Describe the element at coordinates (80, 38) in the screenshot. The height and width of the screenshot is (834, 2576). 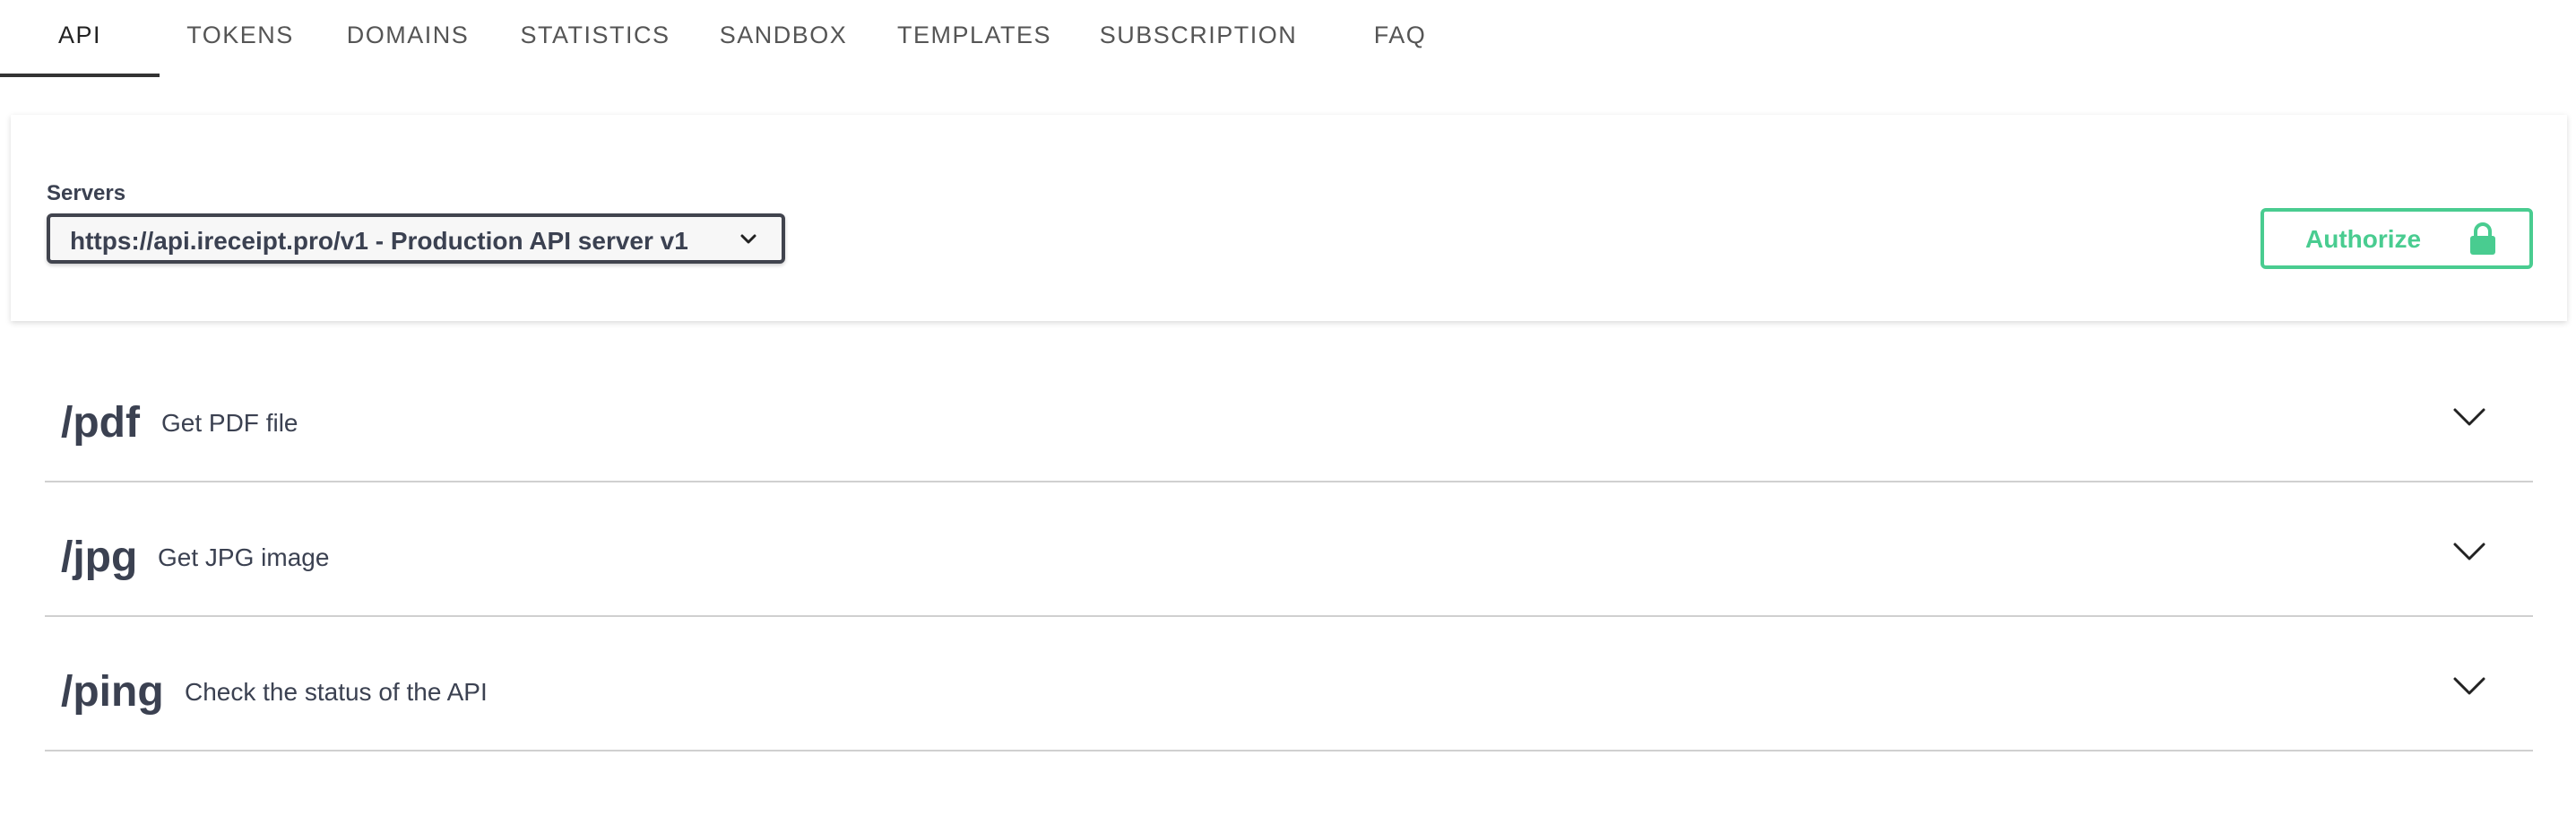
I see `tab-api: API` at that location.